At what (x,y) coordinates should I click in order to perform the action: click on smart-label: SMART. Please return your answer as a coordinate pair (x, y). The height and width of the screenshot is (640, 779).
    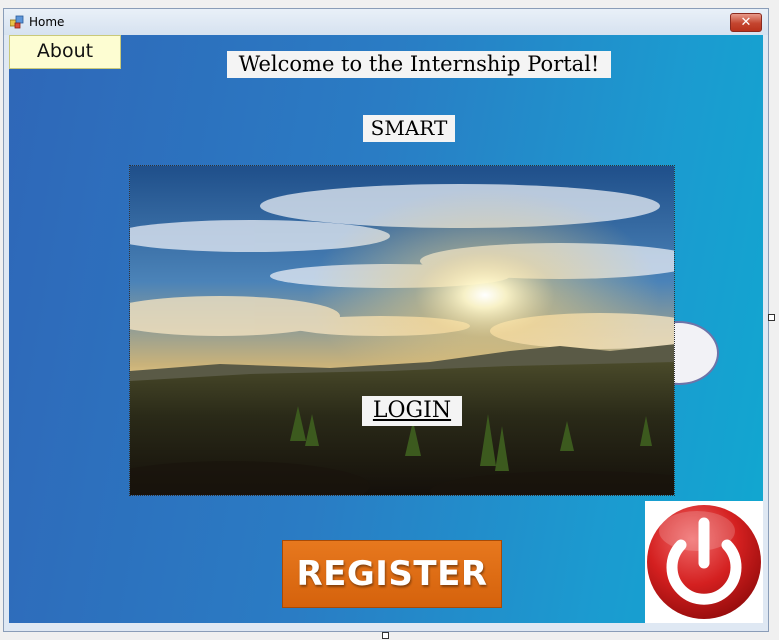
    Looking at the image, I should click on (409, 128).